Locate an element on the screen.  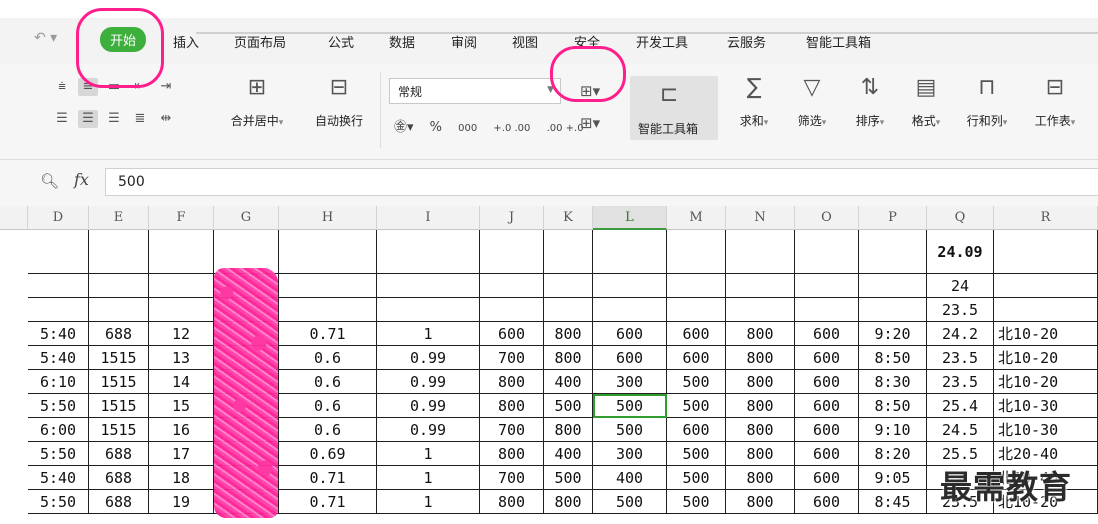
align-center-icon: ☰ is located at coordinates (88, 119).